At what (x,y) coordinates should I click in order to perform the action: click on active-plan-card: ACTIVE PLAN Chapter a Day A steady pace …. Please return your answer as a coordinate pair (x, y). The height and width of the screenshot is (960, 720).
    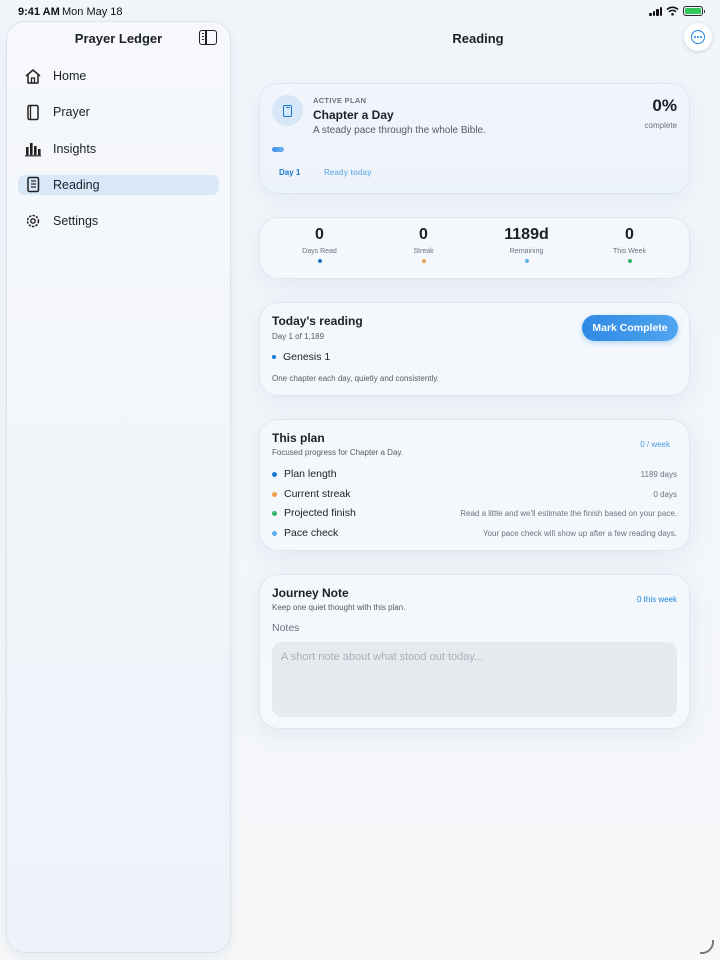
    Looking at the image, I should click on (474, 138).